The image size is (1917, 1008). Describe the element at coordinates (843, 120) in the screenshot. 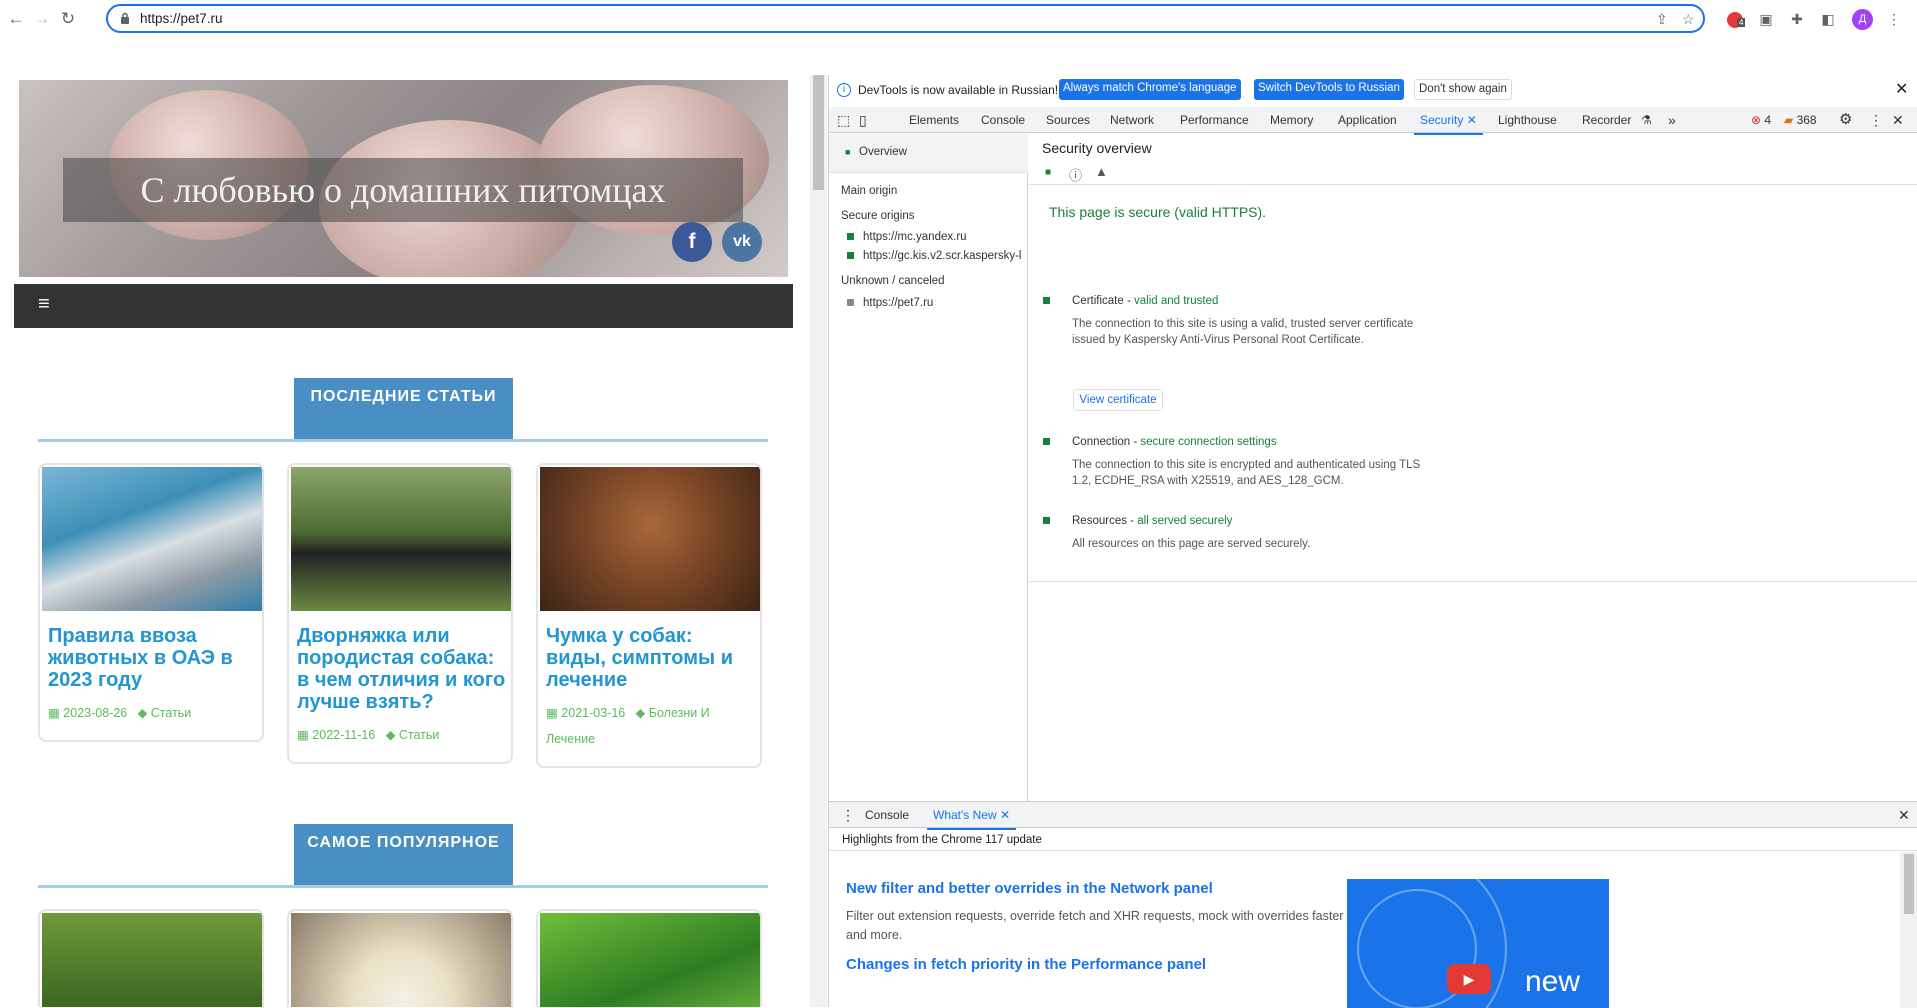

I see `inspect-element-icon: ⬚` at that location.